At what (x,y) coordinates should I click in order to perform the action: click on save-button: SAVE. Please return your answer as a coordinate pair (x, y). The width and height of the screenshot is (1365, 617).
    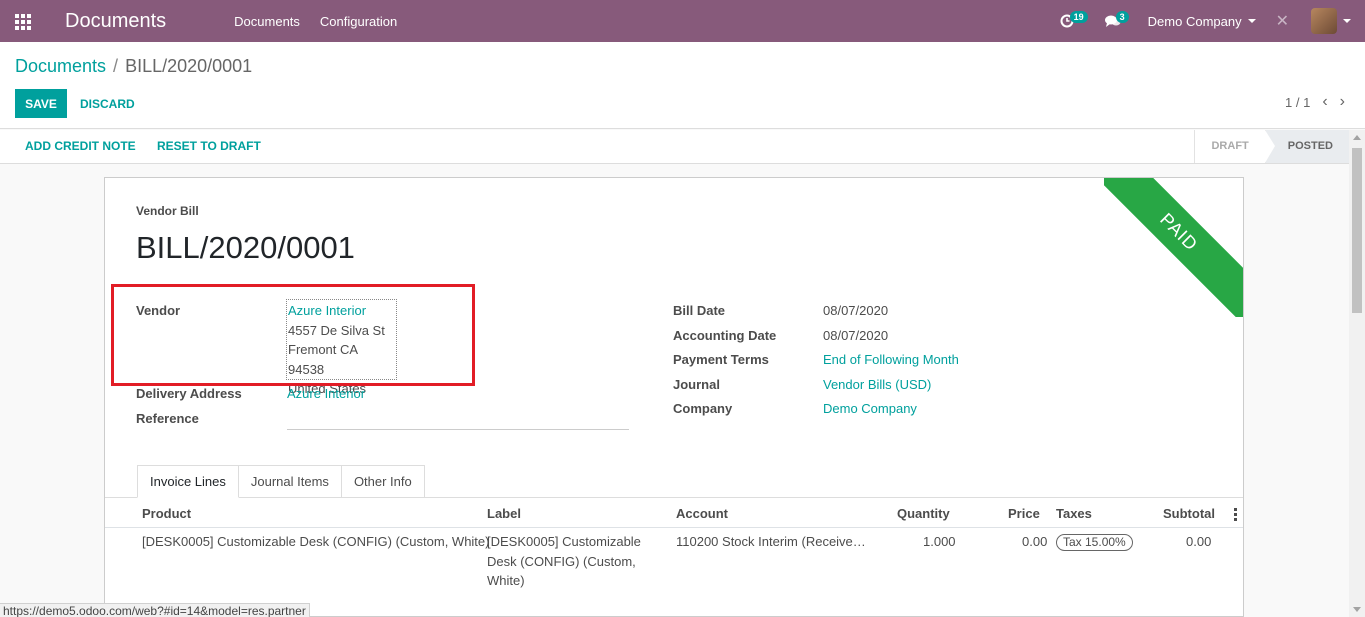
    Looking at the image, I should click on (41, 103).